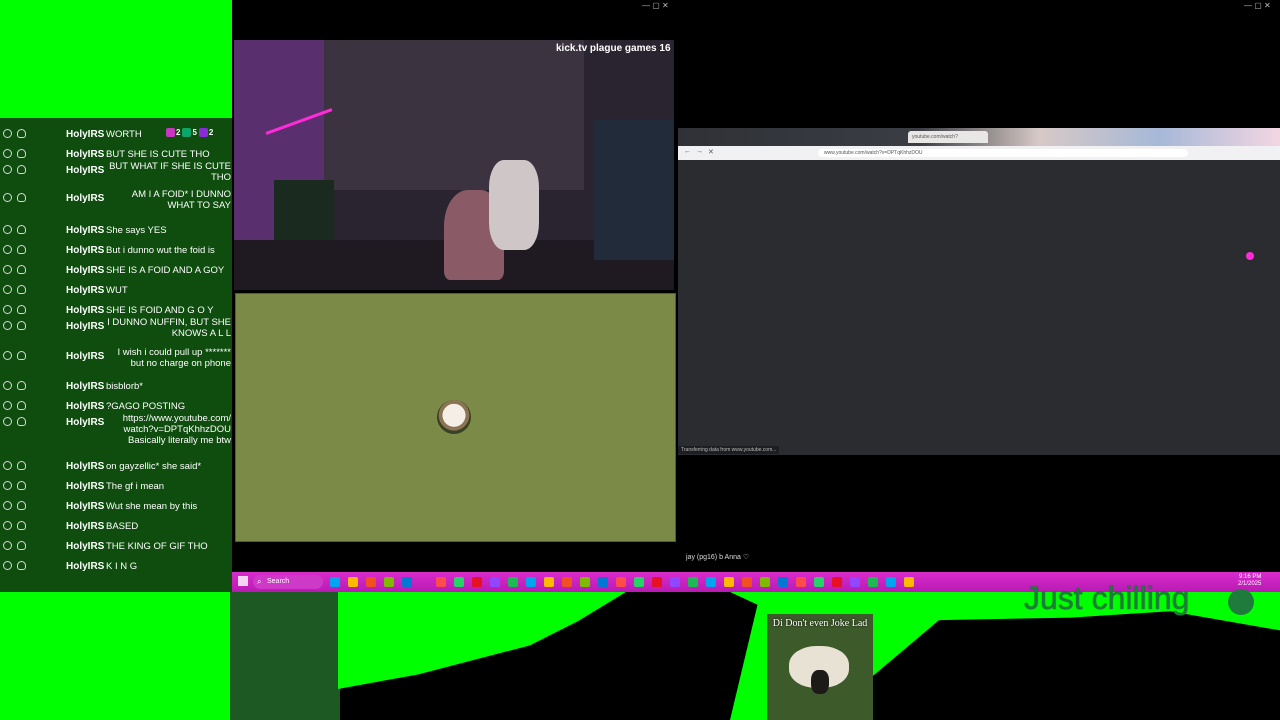  What do you see at coordinates (1249, 581) in the screenshot?
I see `taskbar-clock: 9:16 PM 2/1/2025` at bounding box center [1249, 581].